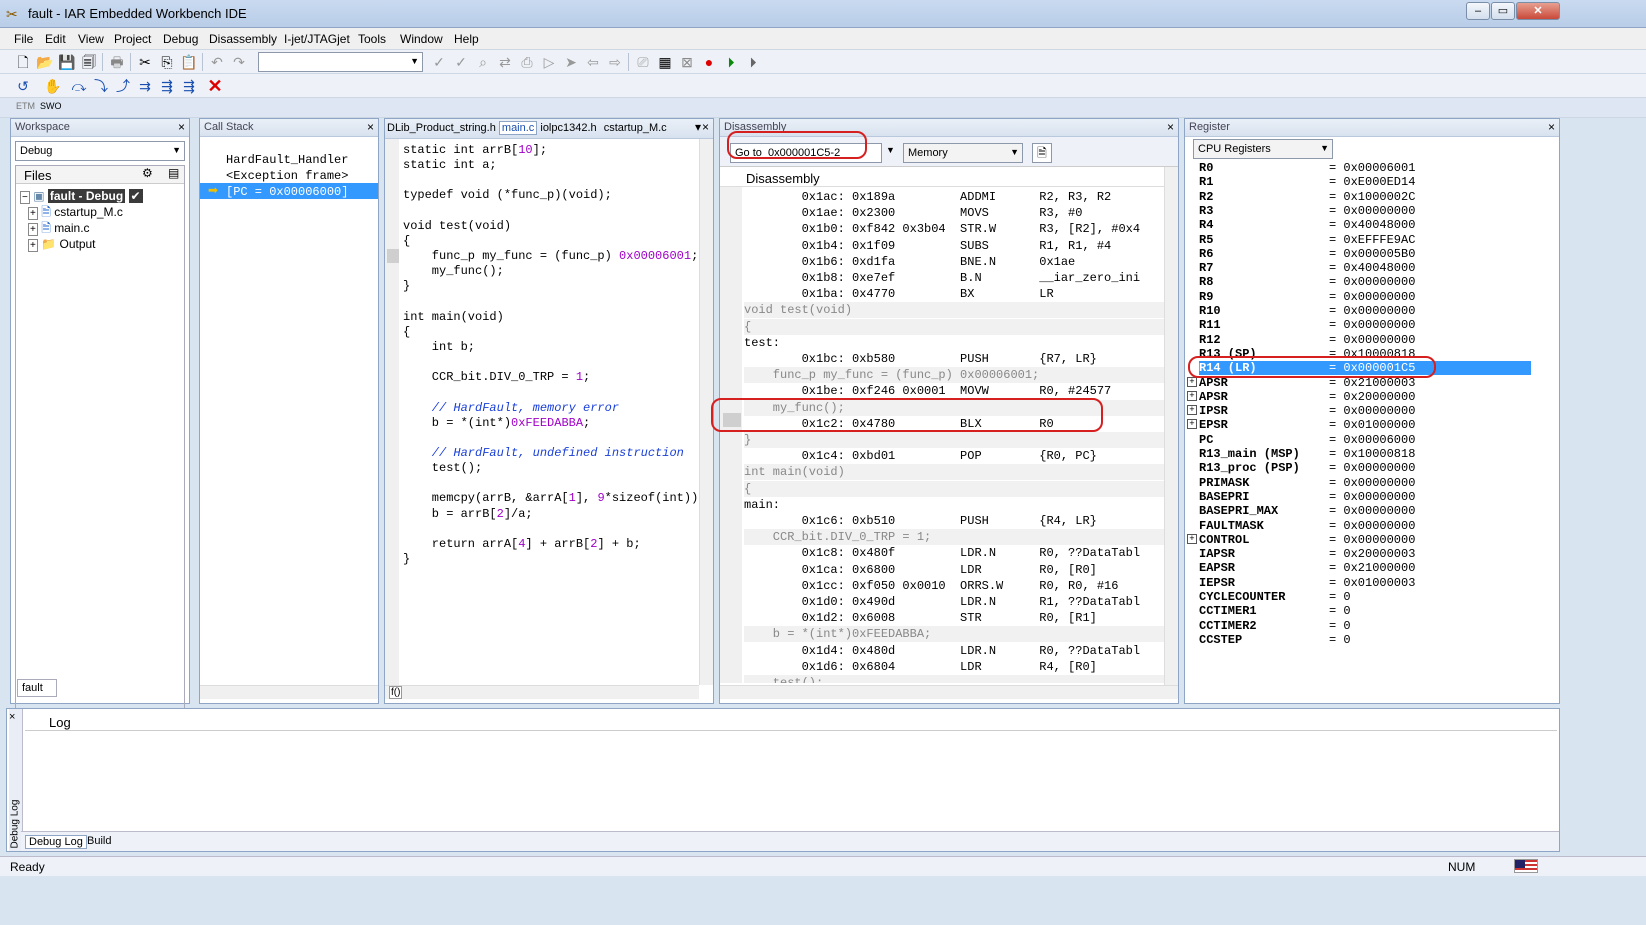 This screenshot has width=1646, height=925. Describe the element at coordinates (99, 841) in the screenshot. I see `tab-build: Build` at that location.